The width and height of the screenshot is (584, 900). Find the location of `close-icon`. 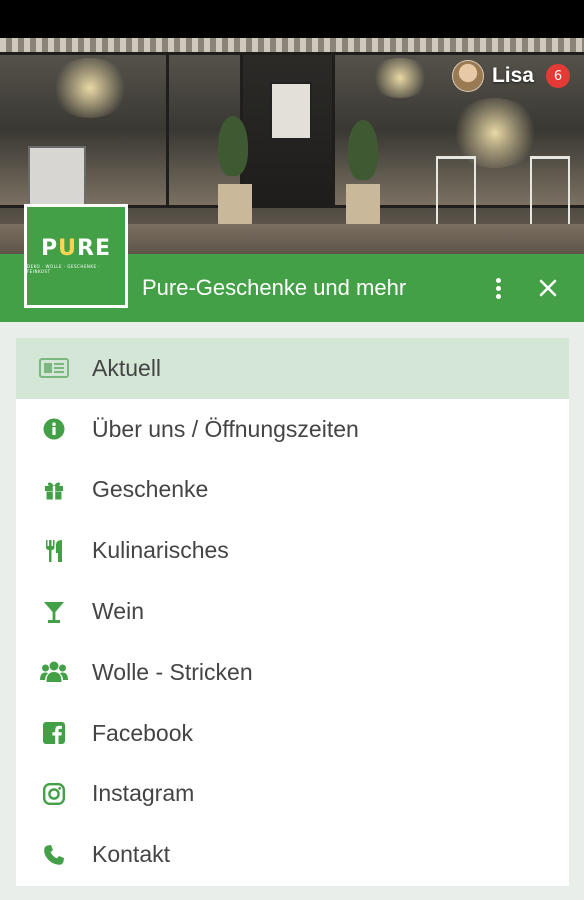

close-icon is located at coordinates (548, 288).